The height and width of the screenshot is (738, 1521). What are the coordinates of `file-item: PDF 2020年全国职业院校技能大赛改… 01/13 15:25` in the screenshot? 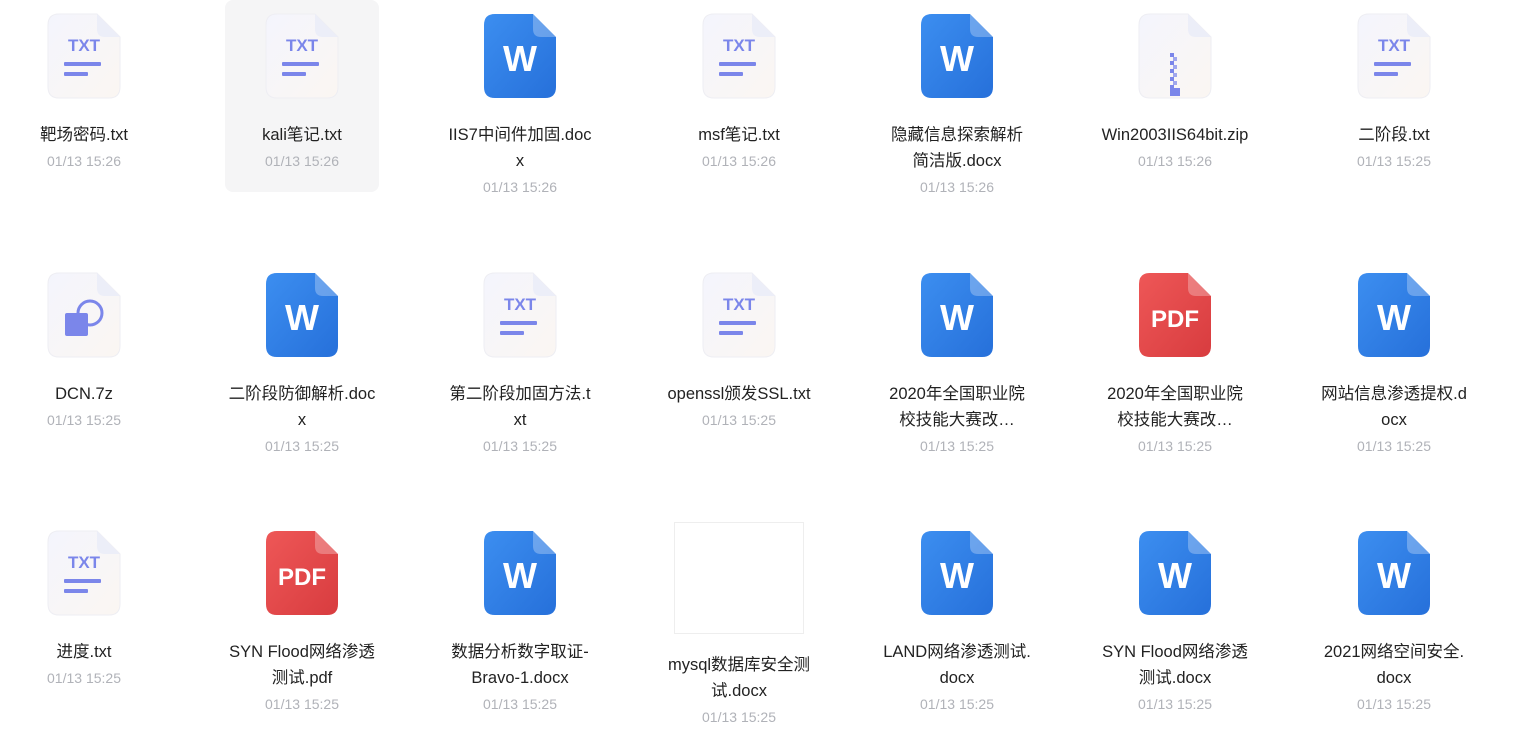 It's located at (1175, 356).